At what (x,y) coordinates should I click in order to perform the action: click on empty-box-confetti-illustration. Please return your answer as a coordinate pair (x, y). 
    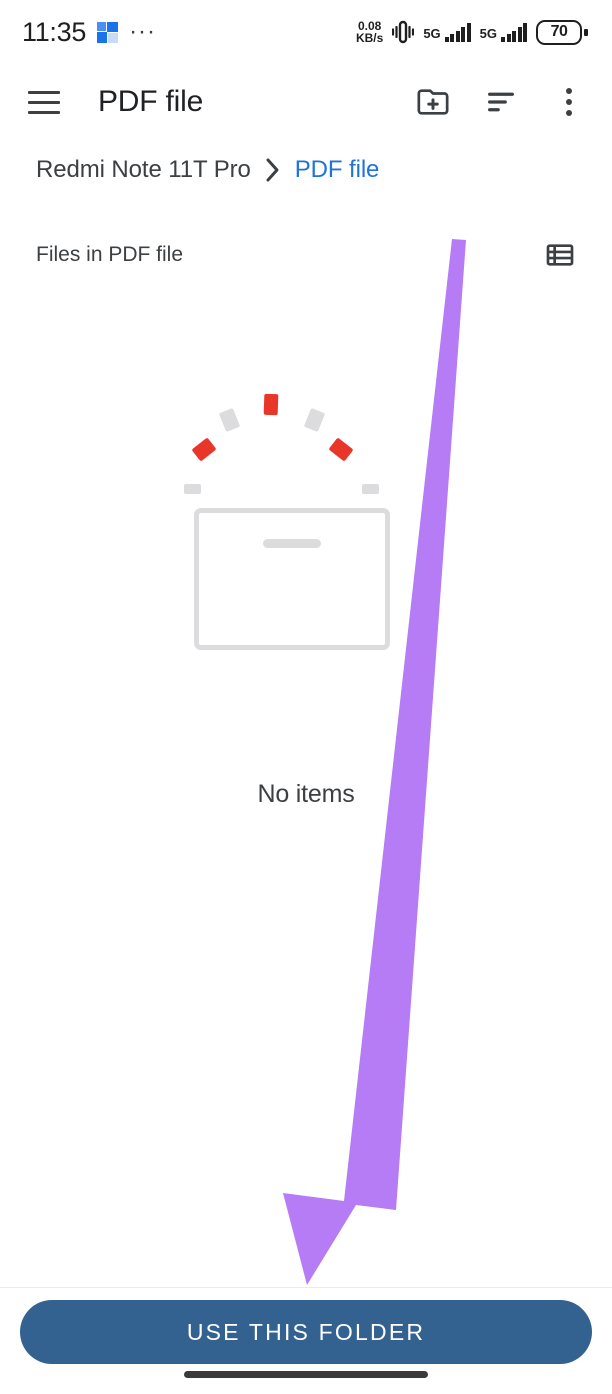
    Looking at the image, I should click on (306, 522).